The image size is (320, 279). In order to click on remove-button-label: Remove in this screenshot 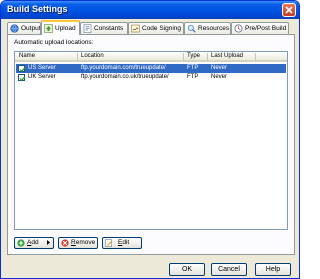, I will do `click(83, 242)`.